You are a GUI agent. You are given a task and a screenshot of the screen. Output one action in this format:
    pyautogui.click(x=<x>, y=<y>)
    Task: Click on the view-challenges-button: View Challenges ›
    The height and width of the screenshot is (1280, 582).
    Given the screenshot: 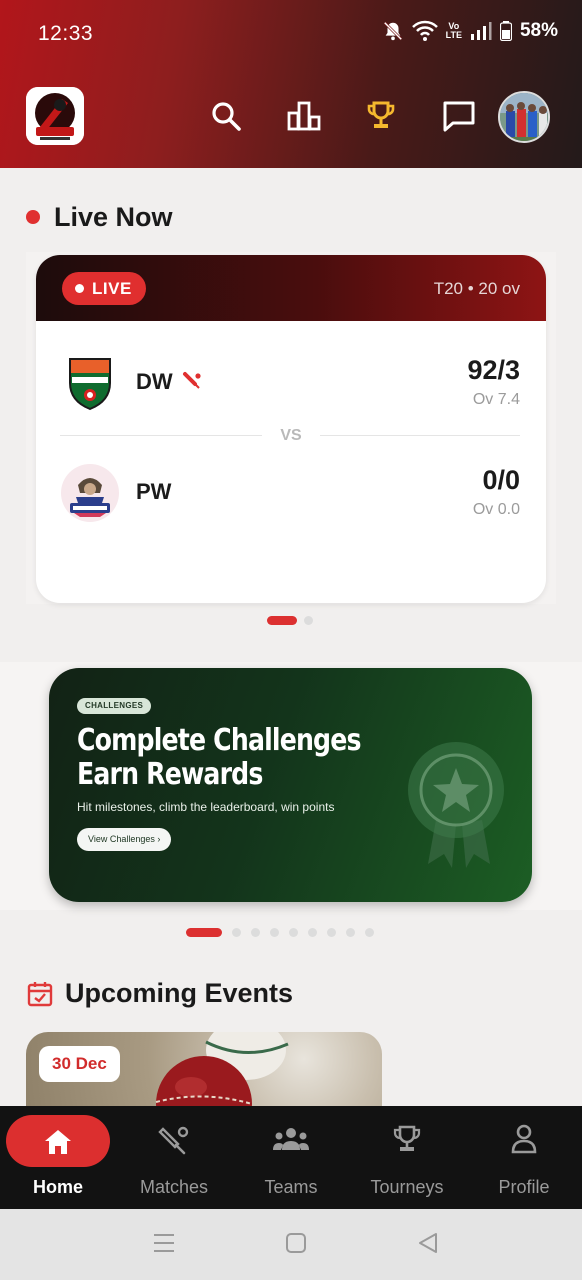 What is the action you would take?
    pyautogui.click(x=124, y=839)
    